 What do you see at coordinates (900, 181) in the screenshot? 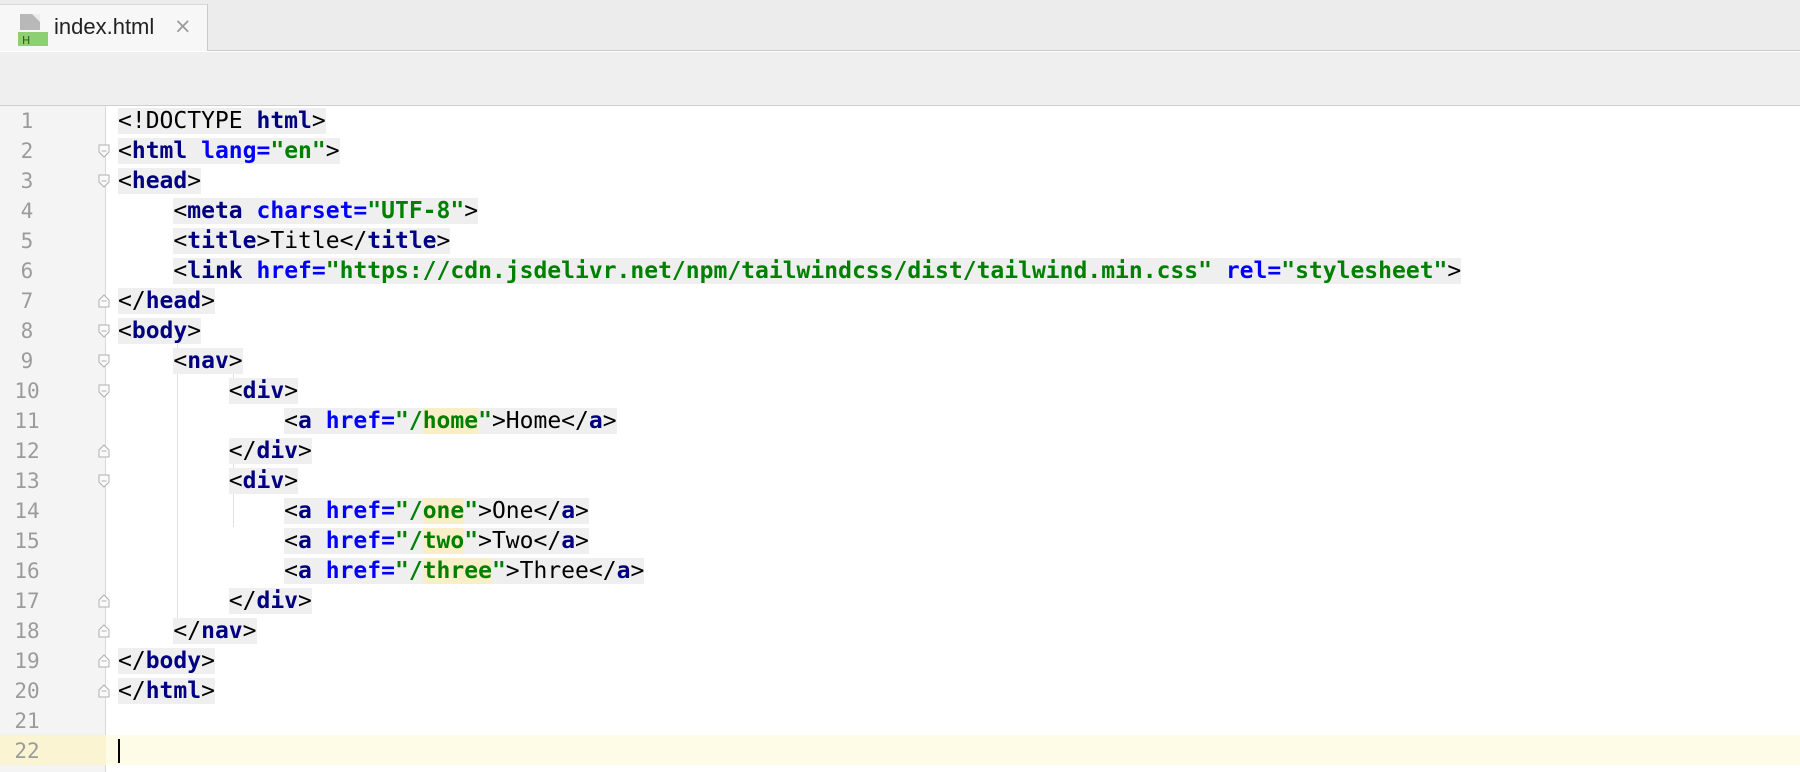
I see `code-line: 3 <head>` at bounding box center [900, 181].